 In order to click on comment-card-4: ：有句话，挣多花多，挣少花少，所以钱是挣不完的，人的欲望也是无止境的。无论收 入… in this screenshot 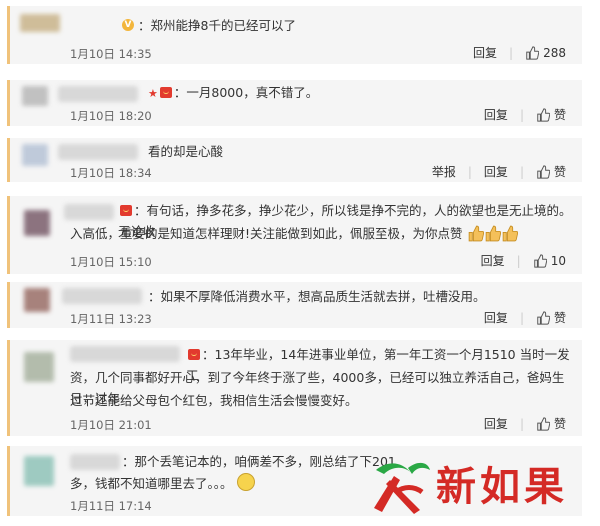, I will do `click(294, 235)`.